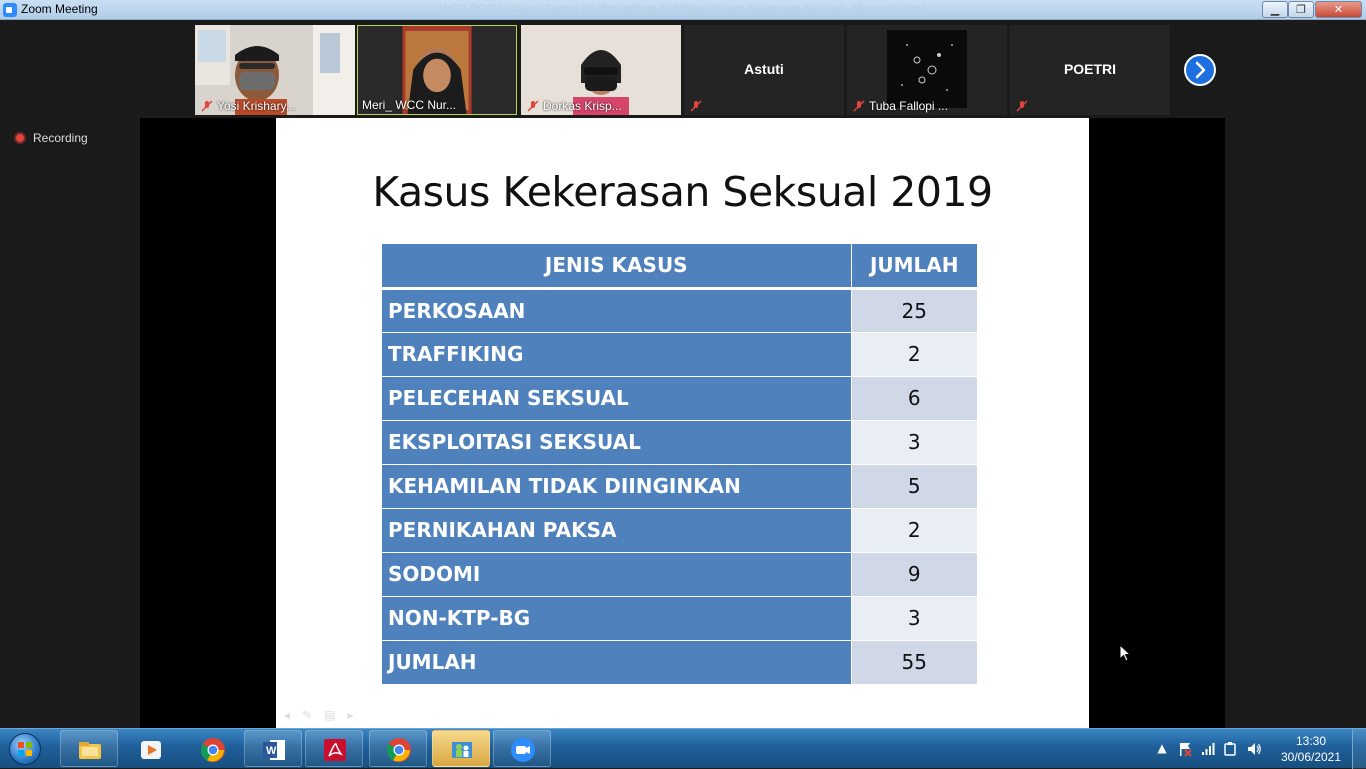 This screenshot has height=769, width=1366. Describe the element at coordinates (10, 10) in the screenshot. I see `zoom-app-icon` at that location.